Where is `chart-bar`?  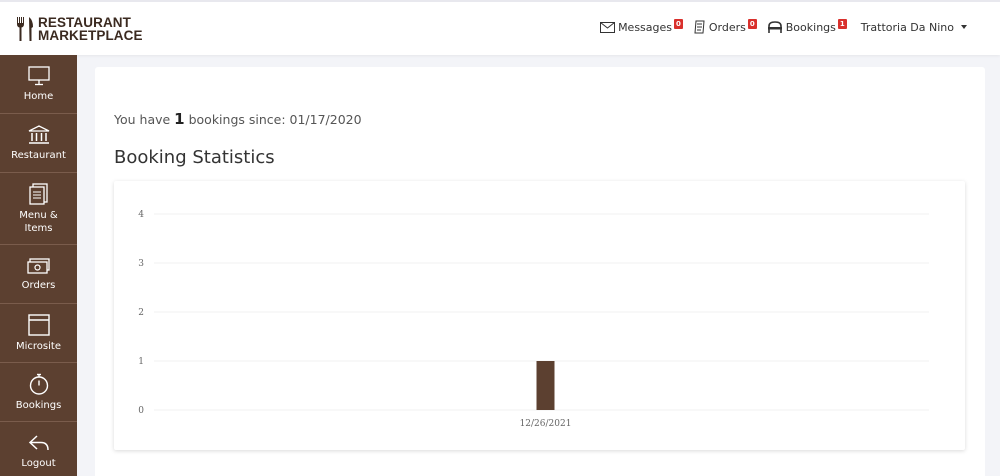 chart-bar is located at coordinates (545, 385).